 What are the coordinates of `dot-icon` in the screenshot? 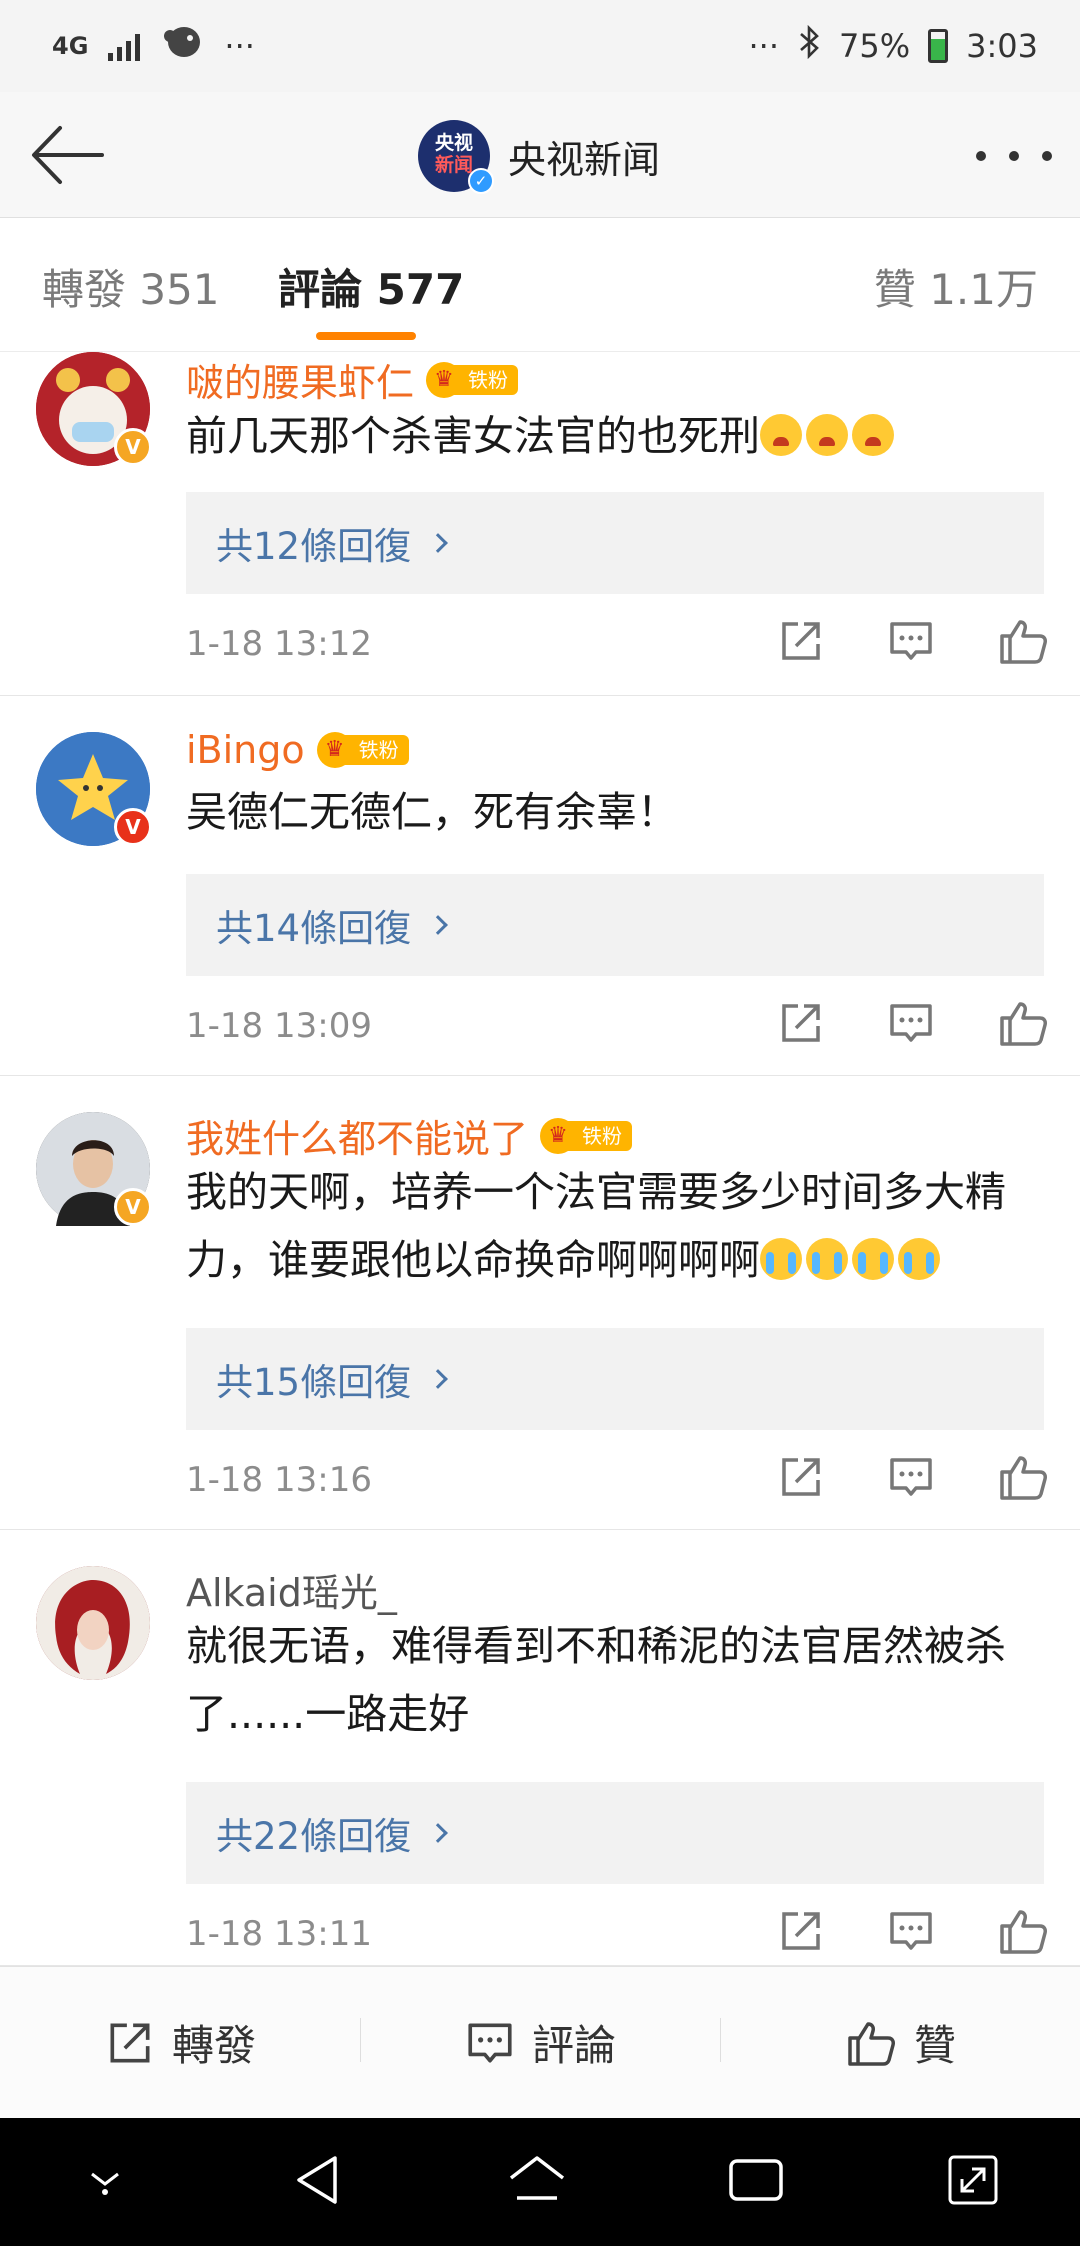 It's located at (981, 156).